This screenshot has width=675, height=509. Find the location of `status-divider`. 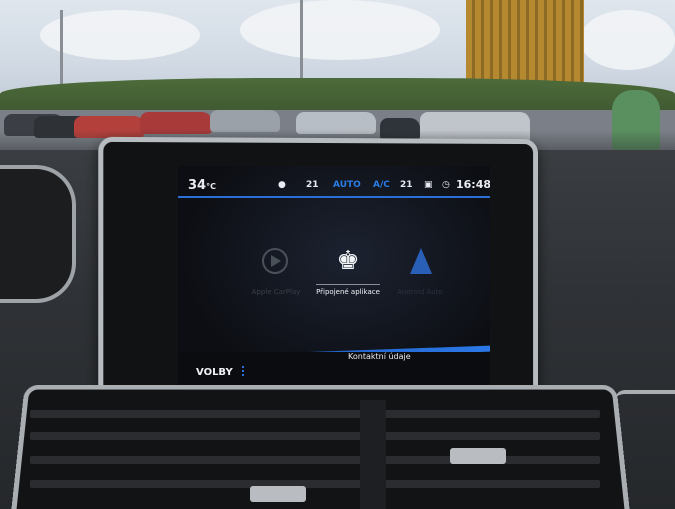

status-divider is located at coordinates (334, 197).